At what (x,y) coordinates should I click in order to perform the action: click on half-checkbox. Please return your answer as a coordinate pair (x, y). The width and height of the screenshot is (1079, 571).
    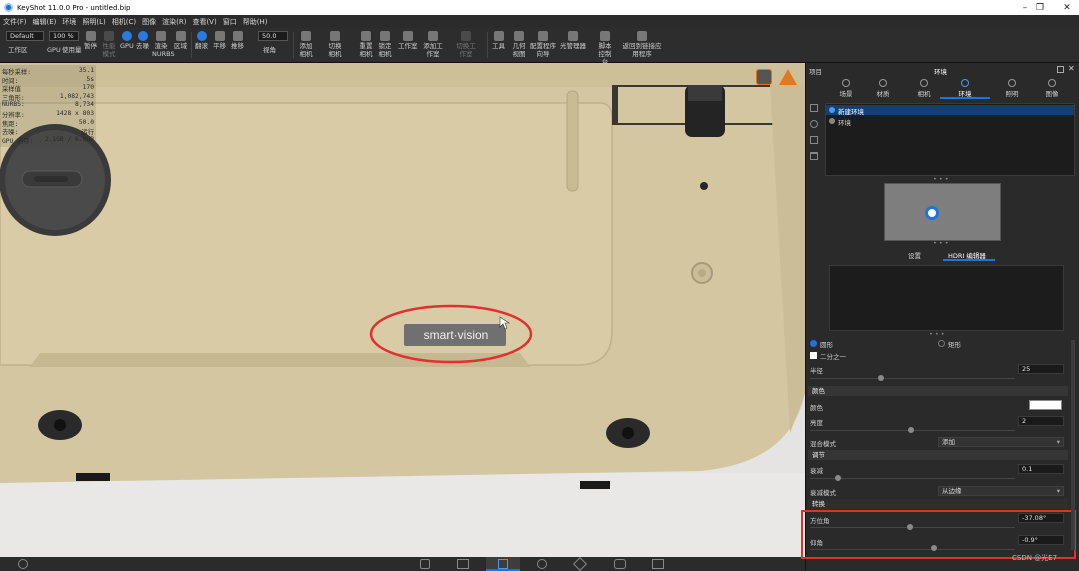
    Looking at the image, I should click on (813, 355).